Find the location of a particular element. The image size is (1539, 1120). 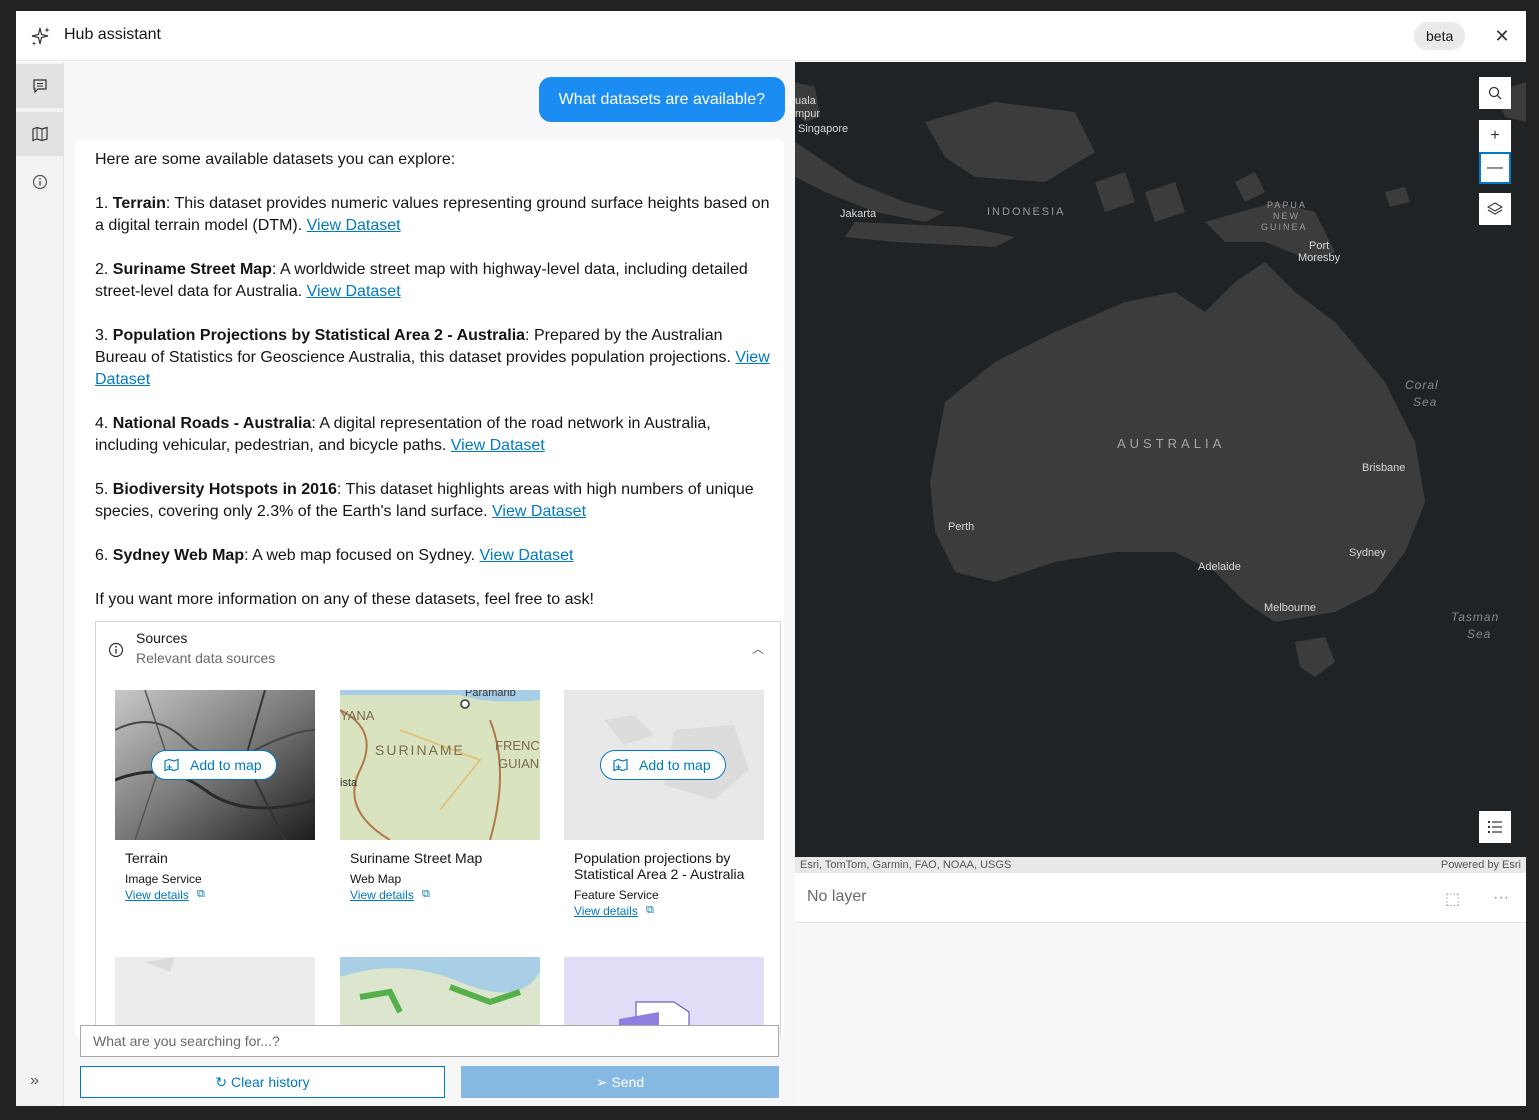

suriname-thumbnail: SURINAME YANA FRENC GUIAN Paramarib ista is located at coordinates (440, 765).